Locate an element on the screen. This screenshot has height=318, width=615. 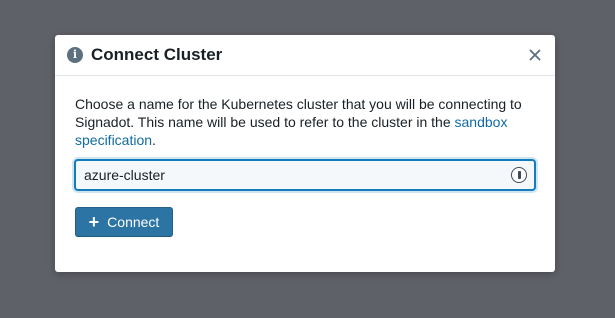
cluster-name-input is located at coordinates (305, 175).